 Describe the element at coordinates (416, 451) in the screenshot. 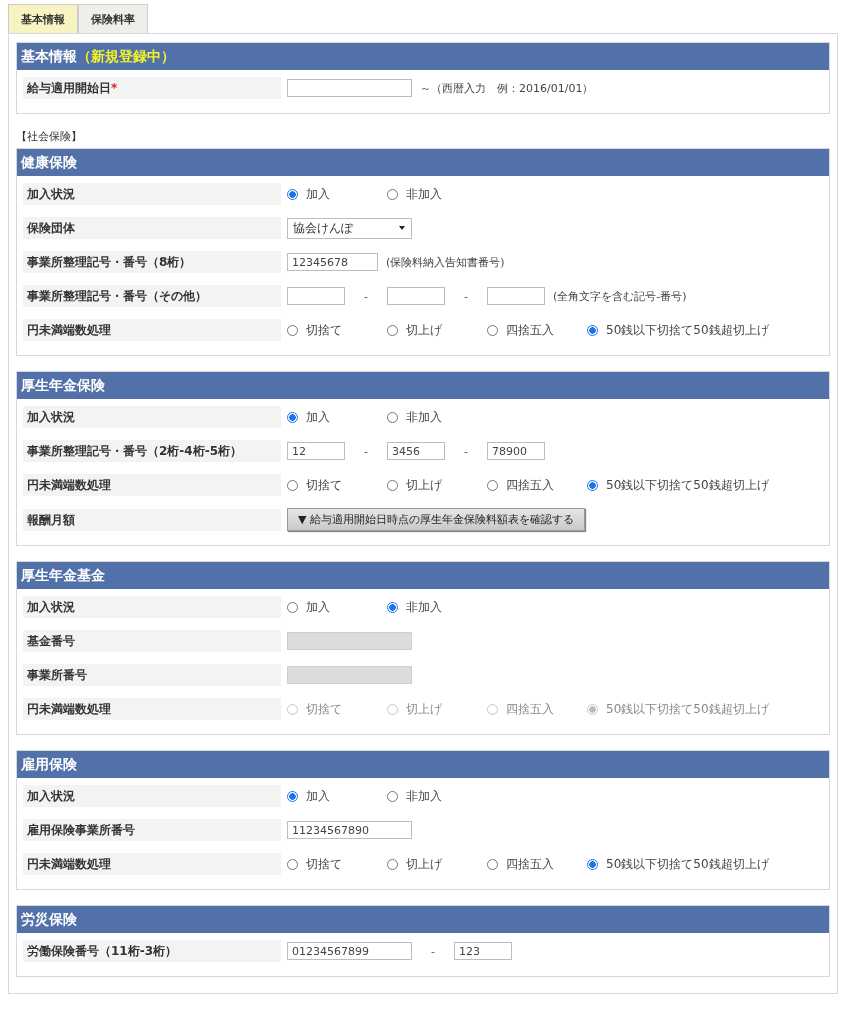

I see `input-field: 3456` at that location.